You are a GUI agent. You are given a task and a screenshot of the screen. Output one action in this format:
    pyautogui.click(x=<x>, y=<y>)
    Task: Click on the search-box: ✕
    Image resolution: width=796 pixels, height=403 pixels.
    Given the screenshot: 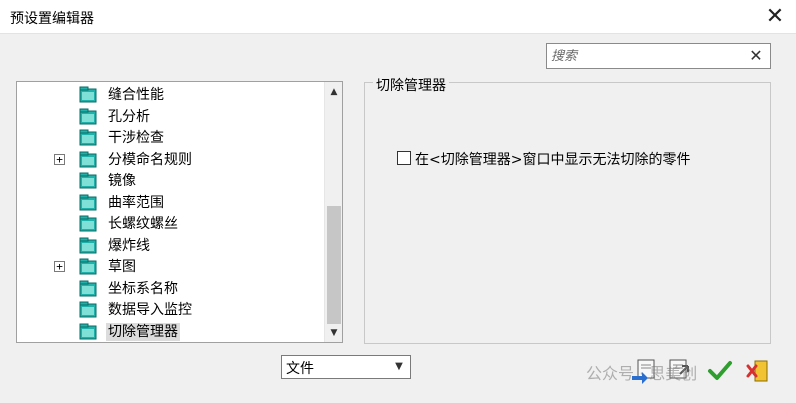 What is the action you would take?
    pyautogui.click(x=658, y=56)
    